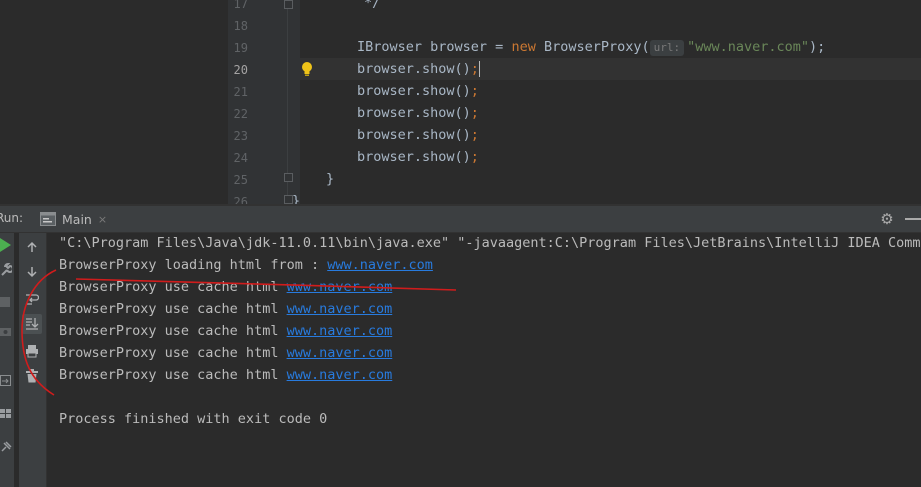 Image resolution: width=921 pixels, height=487 pixels. What do you see at coordinates (12, 218) in the screenshot?
I see `run-label: Run:` at bounding box center [12, 218].